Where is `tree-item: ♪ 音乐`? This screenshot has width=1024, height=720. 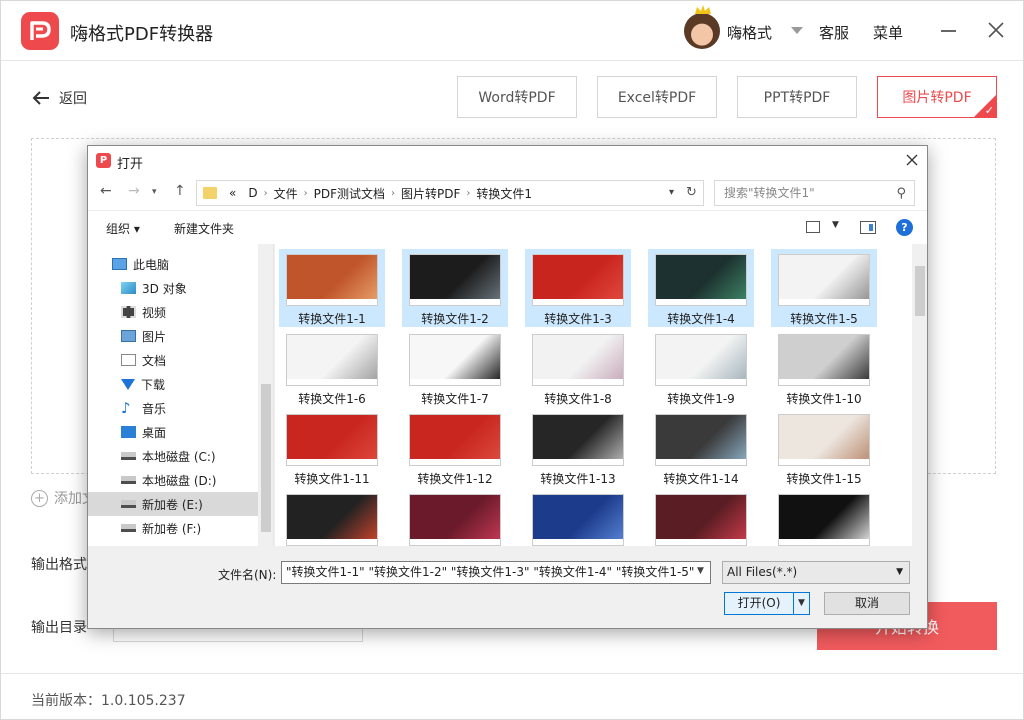 tree-item: ♪ 音乐 is located at coordinates (173, 408).